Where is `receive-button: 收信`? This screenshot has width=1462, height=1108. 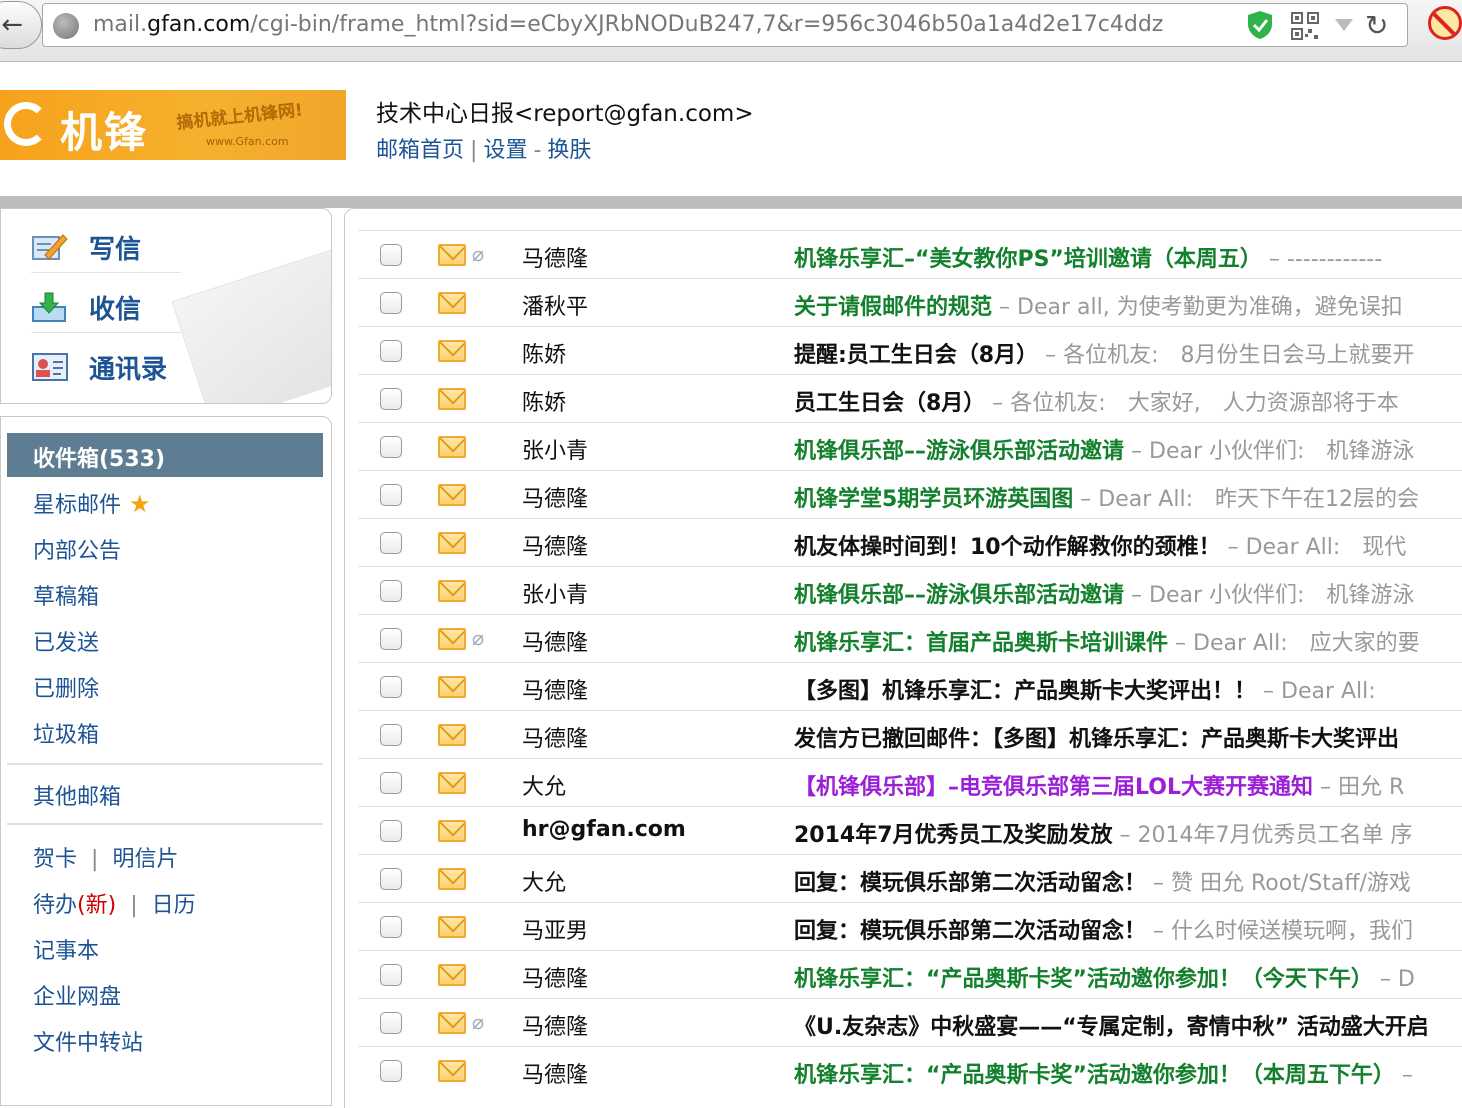 receive-button: 收信 is located at coordinates (106, 307).